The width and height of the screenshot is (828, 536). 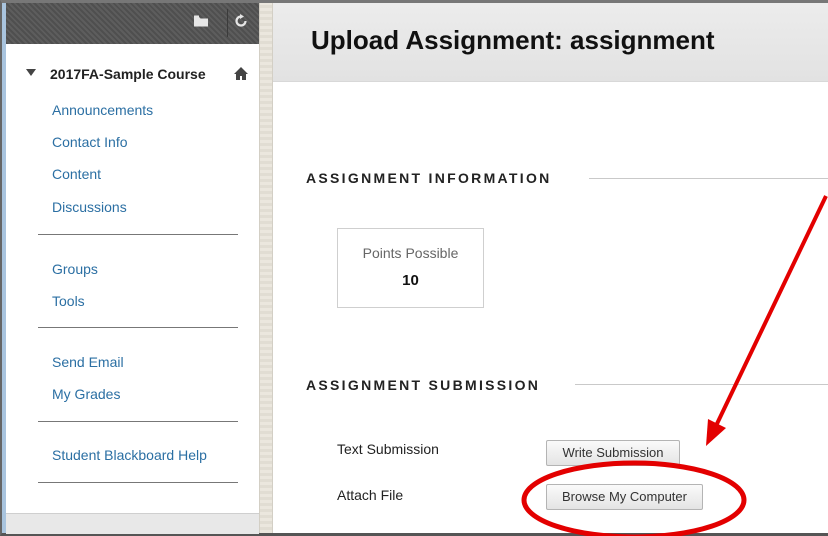 What do you see at coordinates (86, 394) in the screenshot?
I see `sidebar-item-my-grades: My Grades` at bounding box center [86, 394].